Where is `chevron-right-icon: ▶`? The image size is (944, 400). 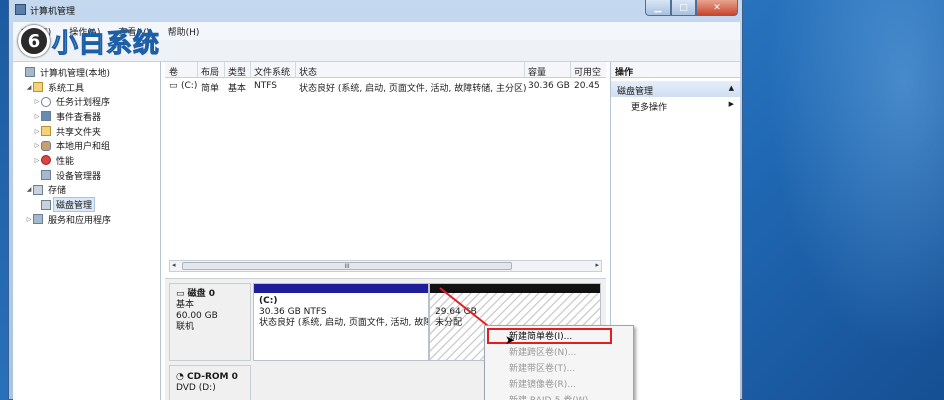
chevron-right-icon: ▶ is located at coordinates (731, 104).